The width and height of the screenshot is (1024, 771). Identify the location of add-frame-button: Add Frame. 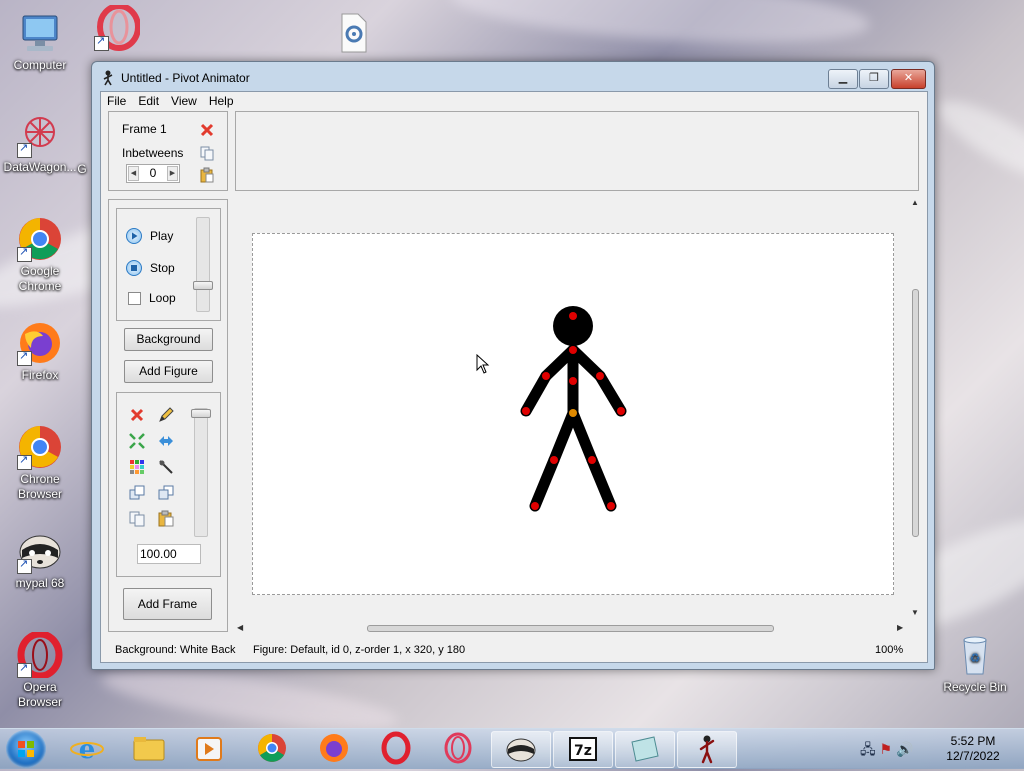
(167, 604).